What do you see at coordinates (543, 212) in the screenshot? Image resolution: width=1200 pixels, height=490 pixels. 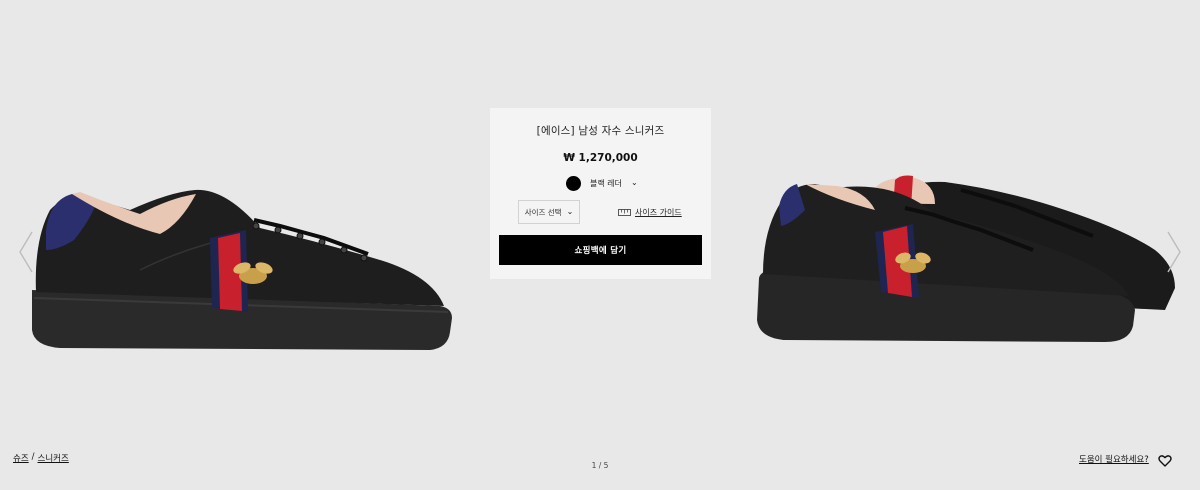 I see `size-select-value: 사이즈 선택` at bounding box center [543, 212].